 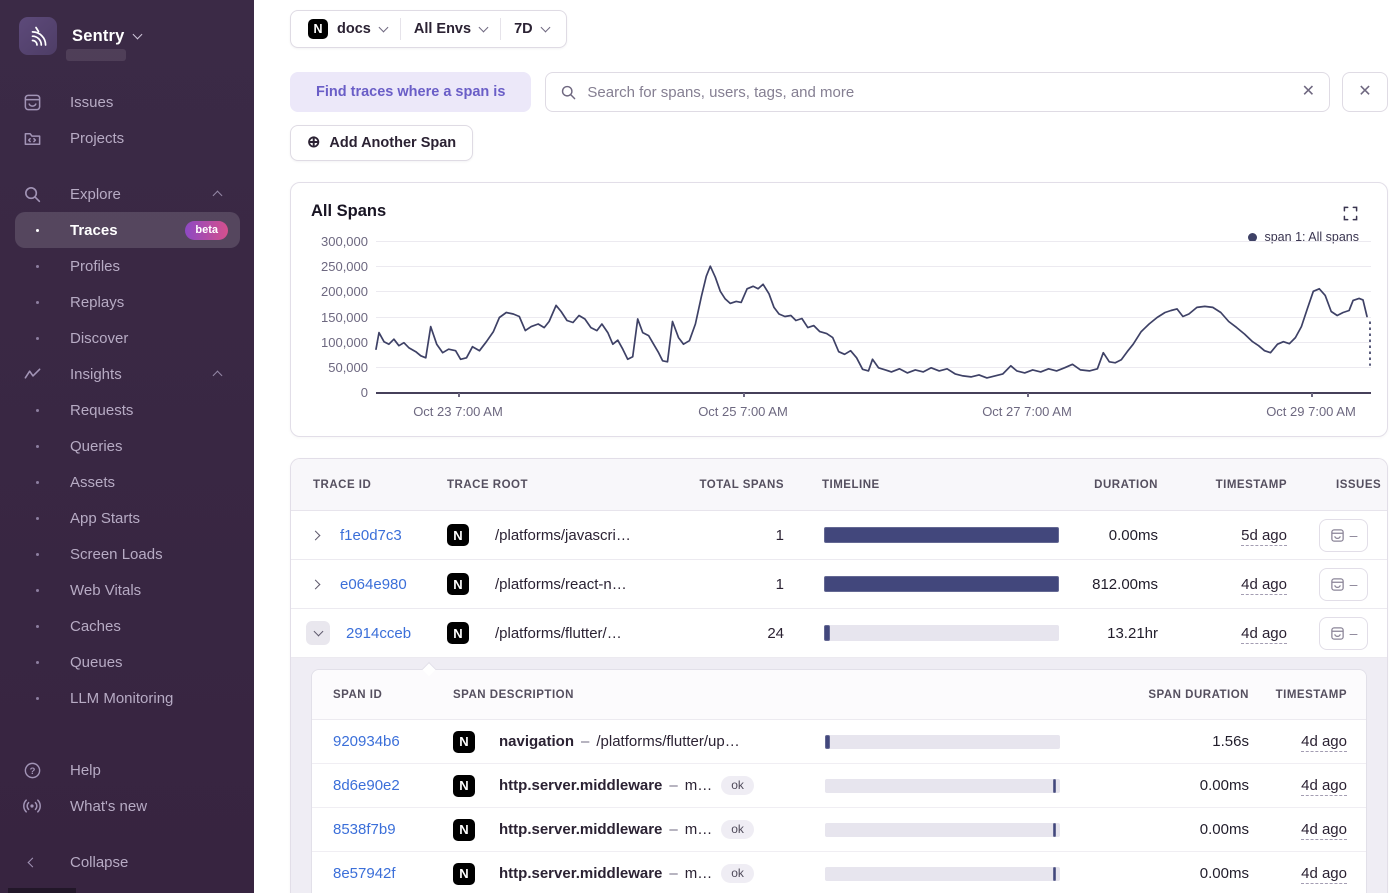 I want to click on span-condition-pill: Find traces where a span is, so click(x=411, y=92).